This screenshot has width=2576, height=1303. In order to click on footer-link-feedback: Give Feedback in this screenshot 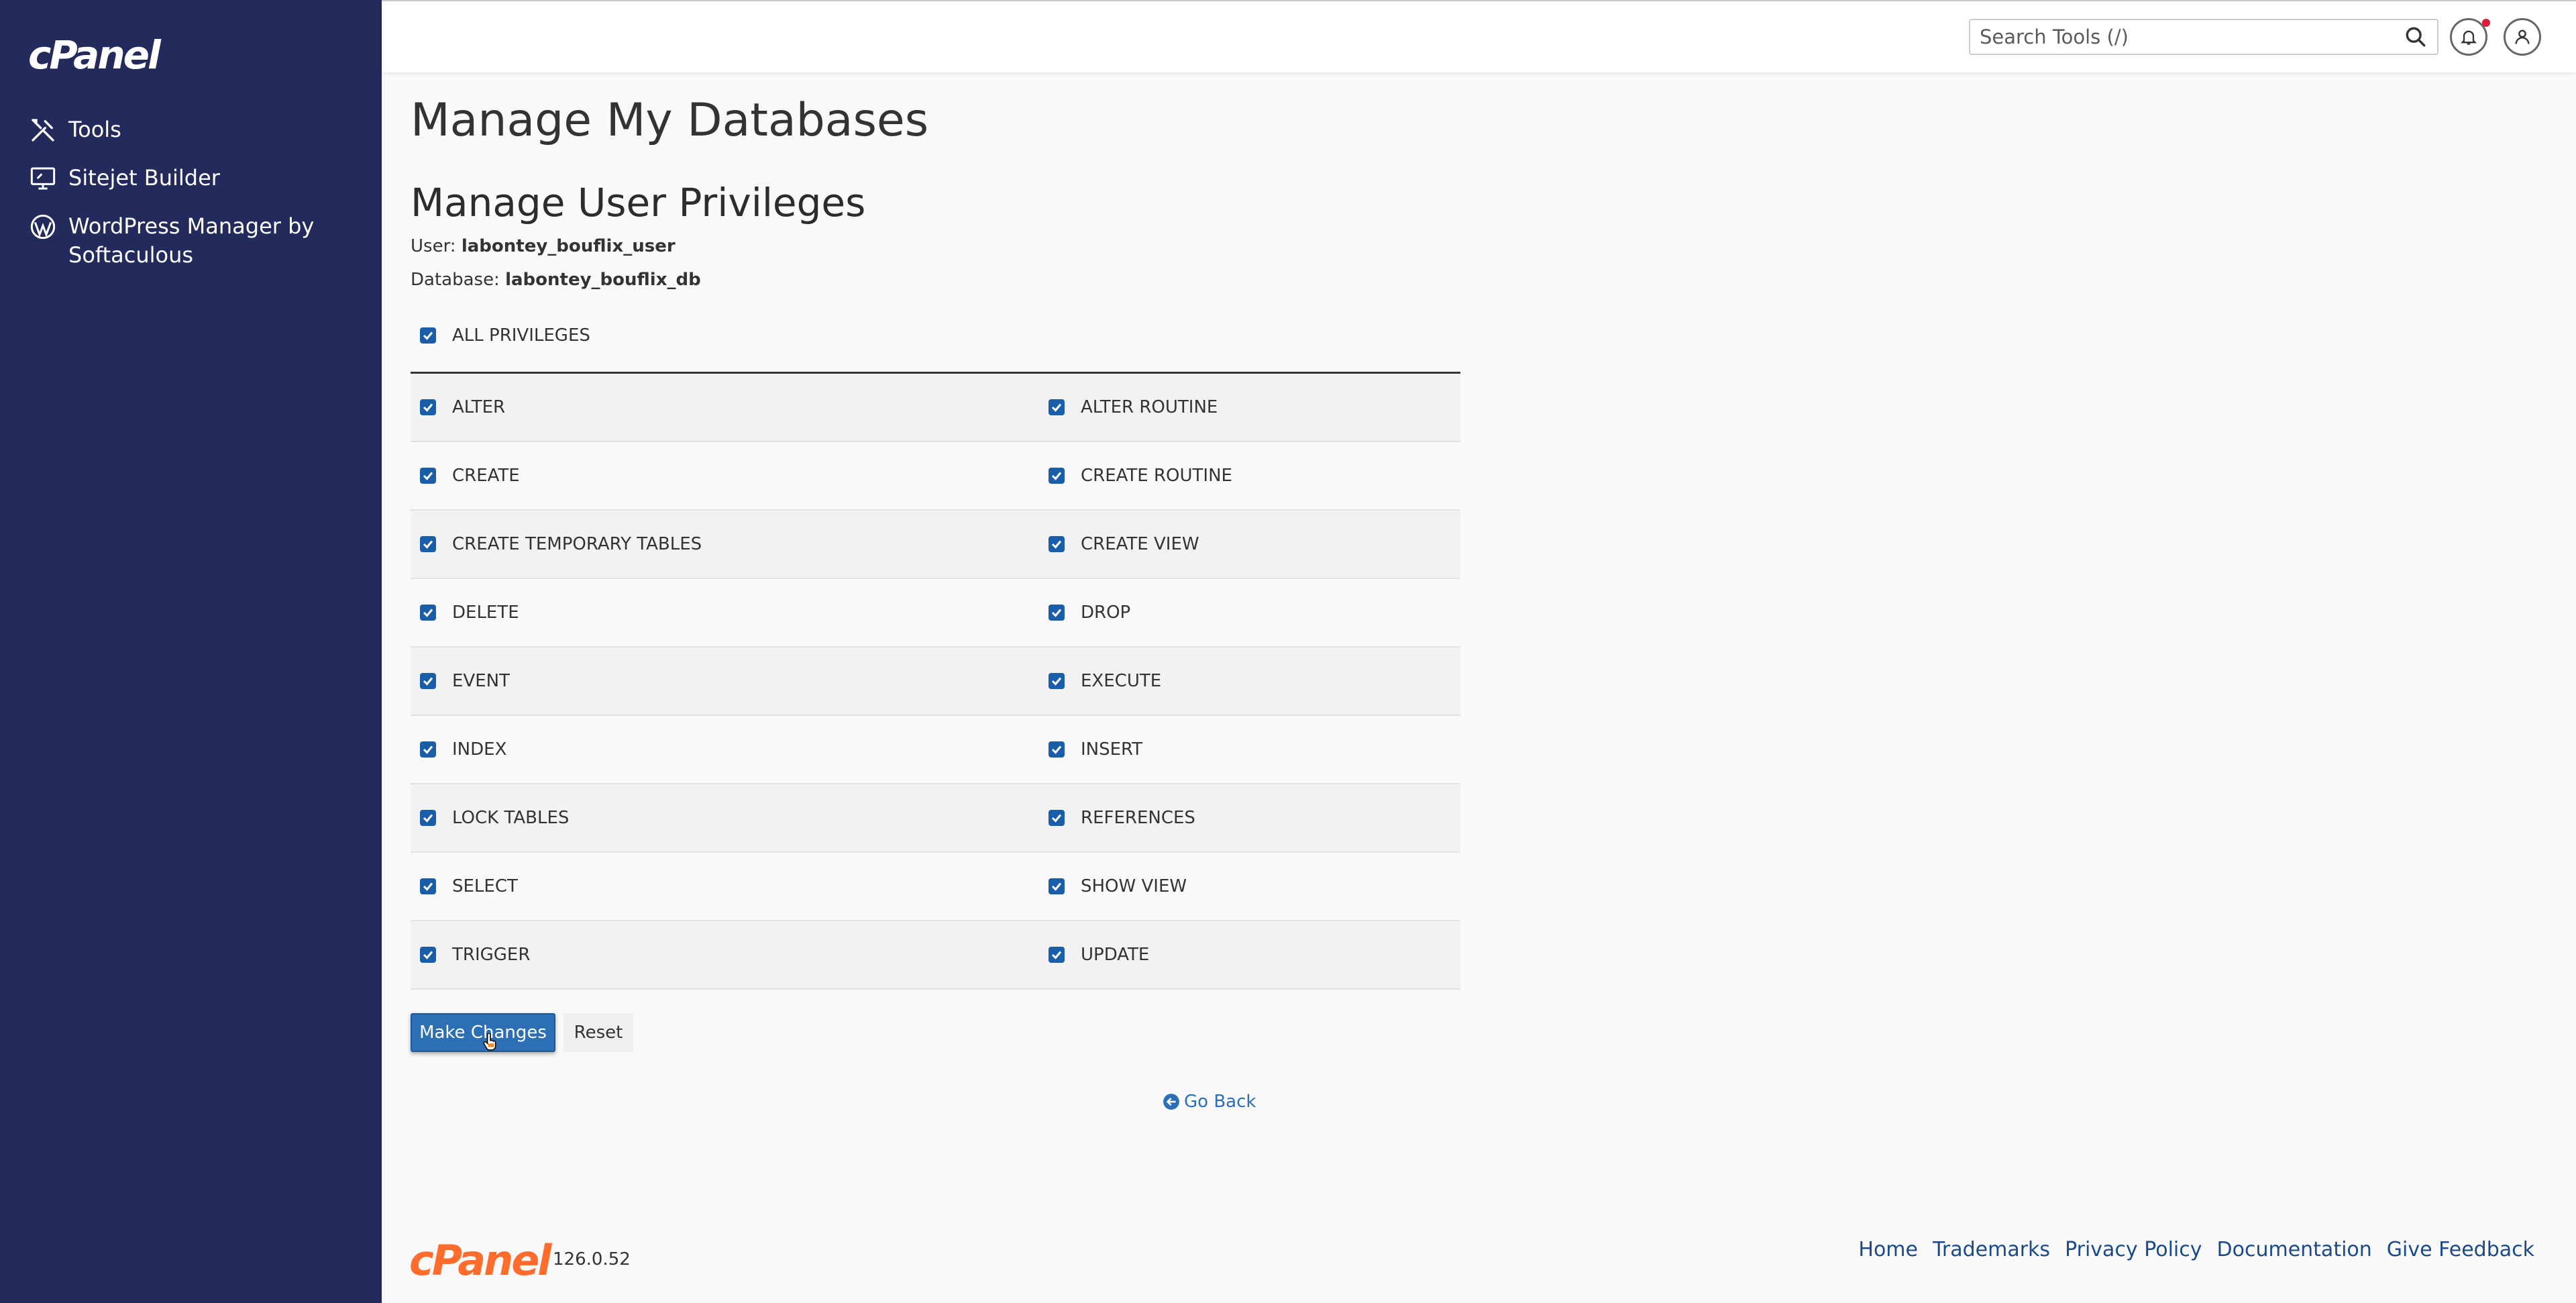, I will do `click(2460, 1249)`.